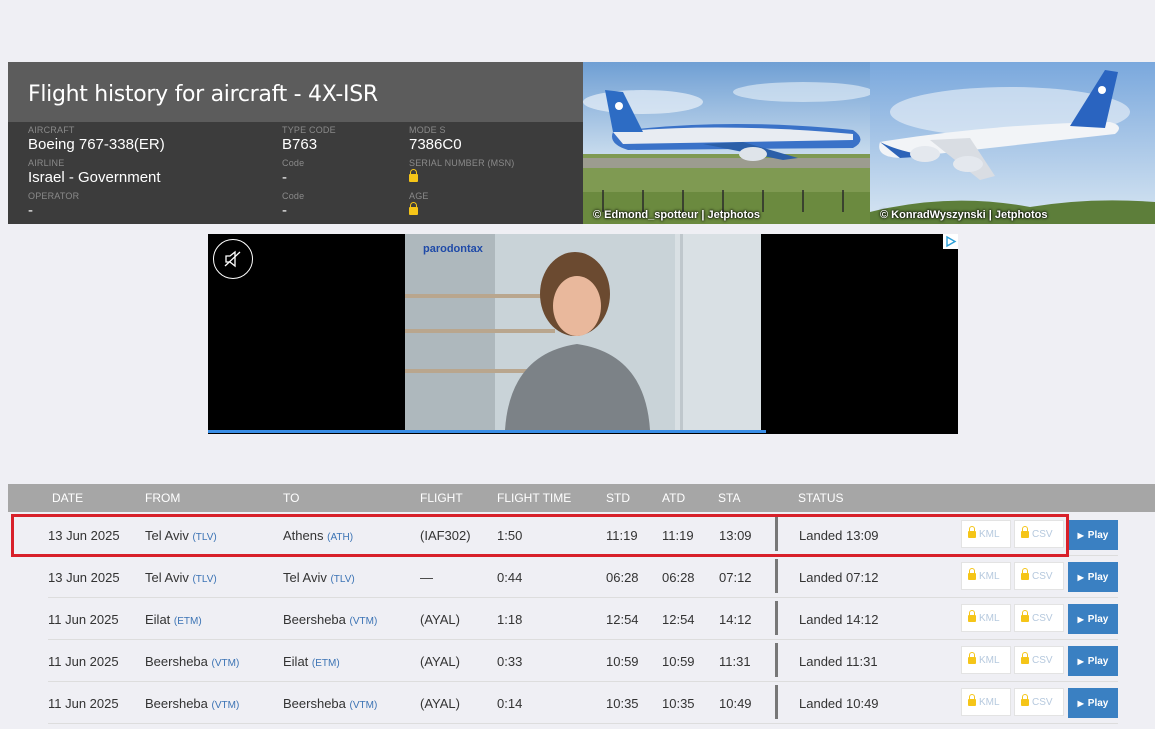 The image size is (1155, 729). I want to click on ad-video-image, so click(583, 332).